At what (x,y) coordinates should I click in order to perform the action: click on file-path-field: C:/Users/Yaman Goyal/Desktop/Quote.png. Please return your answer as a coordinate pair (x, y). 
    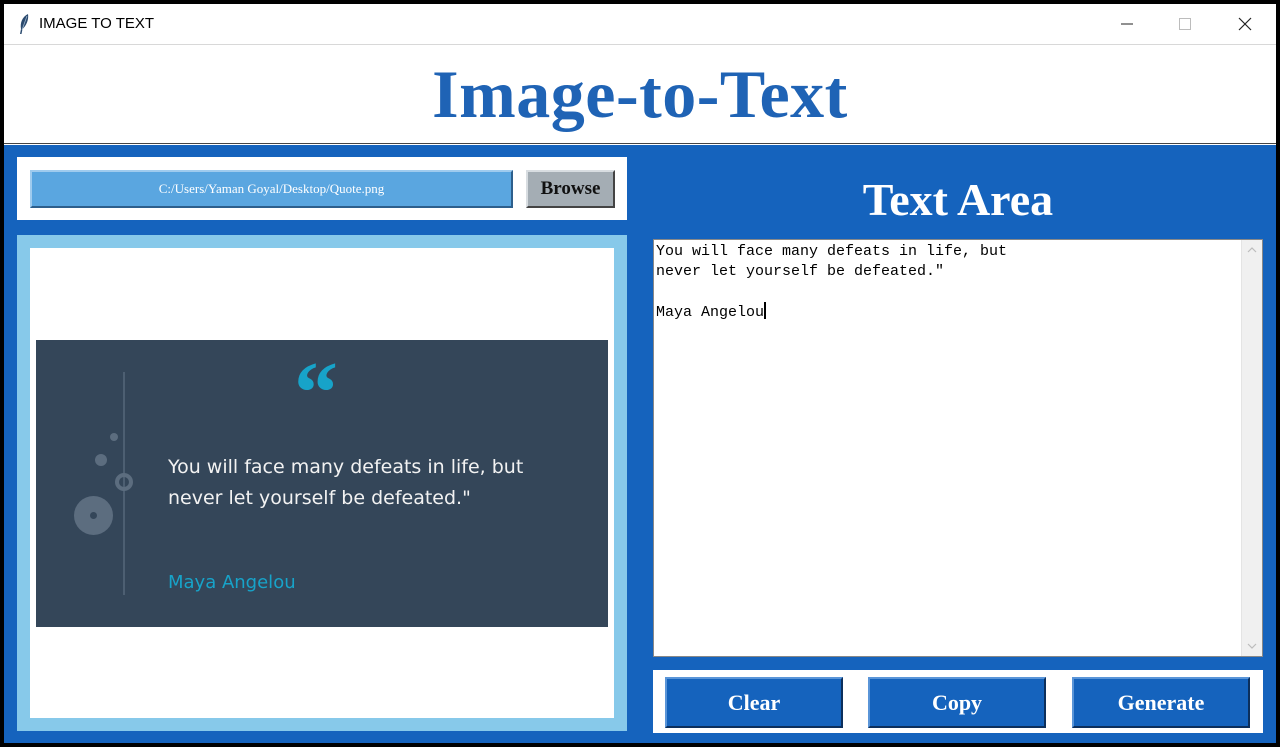
    Looking at the image, I should click on (271, 189).